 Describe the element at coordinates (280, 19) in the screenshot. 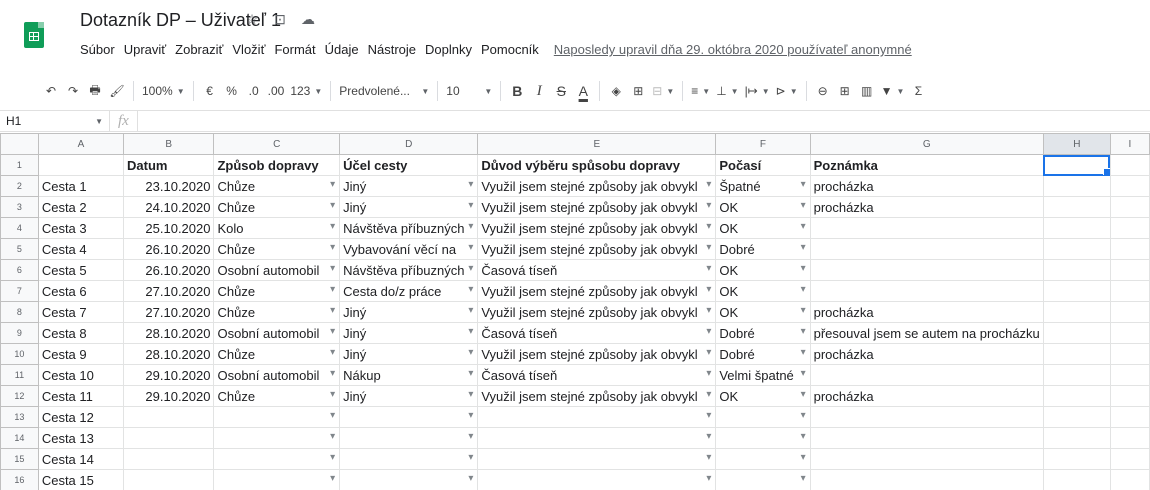

I see `move-to-folder-icon: ⊡` at that location.